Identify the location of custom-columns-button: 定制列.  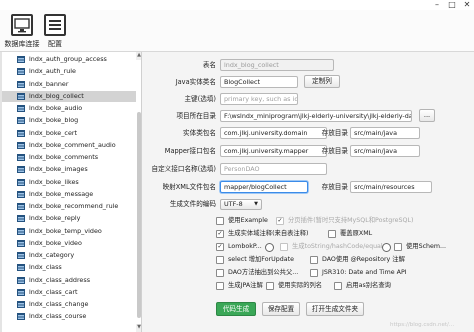
(322, 81).